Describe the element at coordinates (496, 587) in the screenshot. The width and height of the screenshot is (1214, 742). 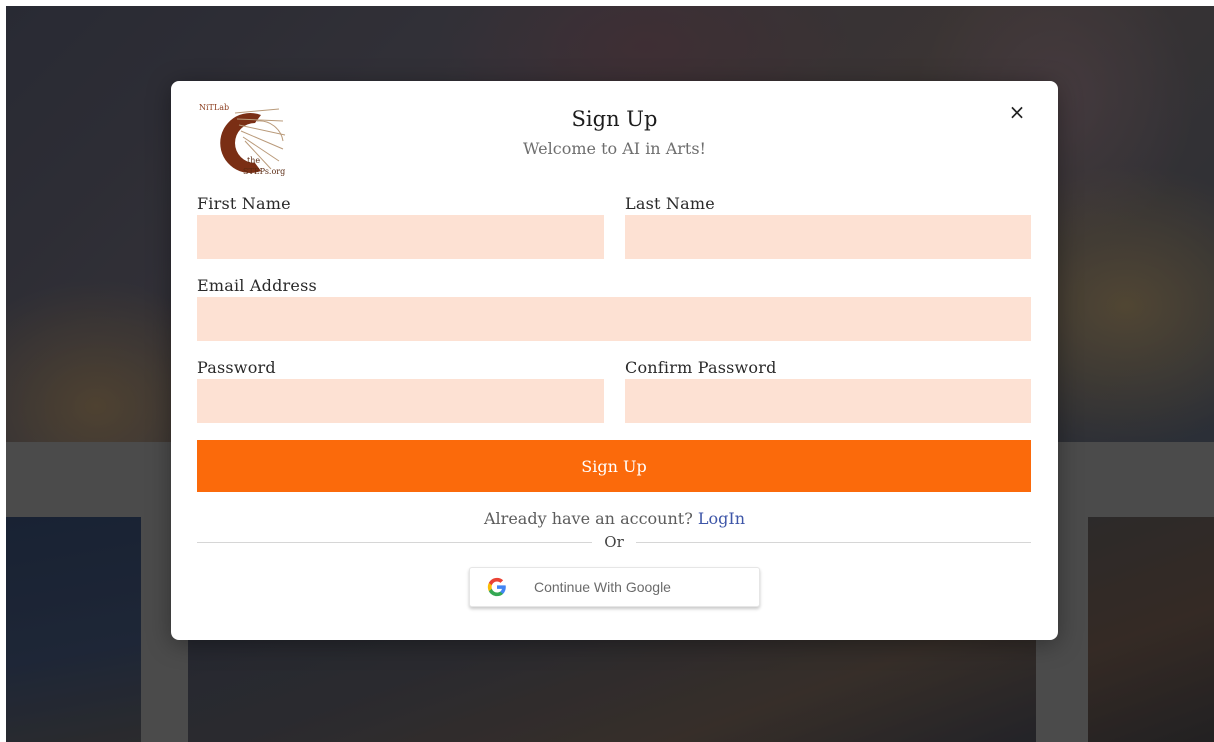
I see `google-icon` at that location.